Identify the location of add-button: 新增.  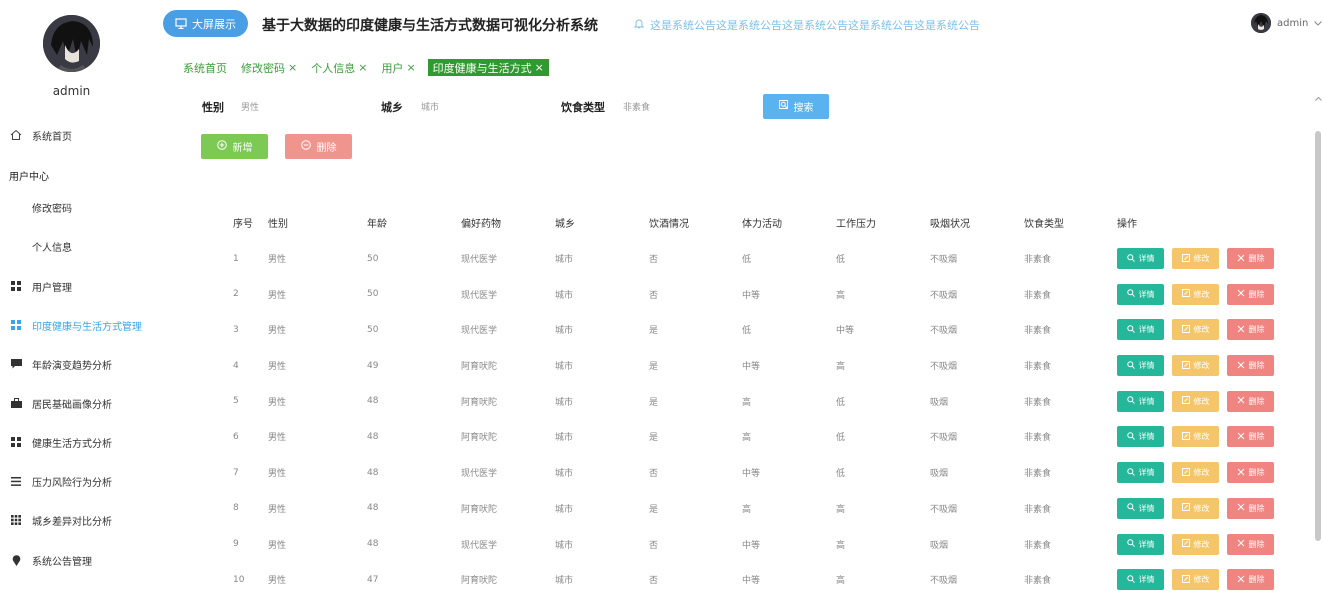
(234, 146).